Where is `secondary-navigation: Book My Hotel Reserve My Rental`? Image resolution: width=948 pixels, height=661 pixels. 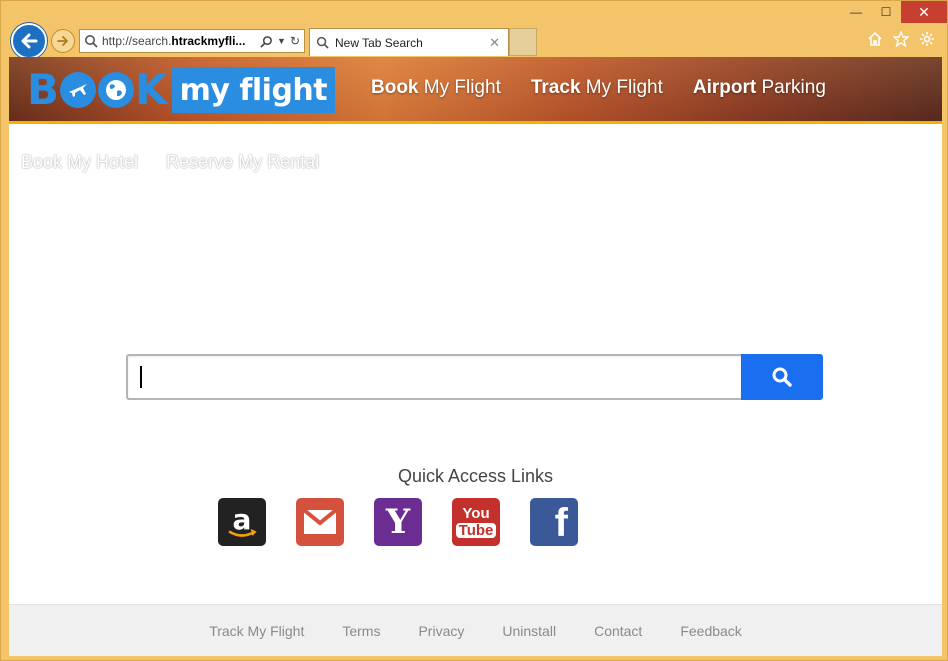
secondary-navigation: Book My Hotel Reserve My Rental is located at coordinates (170, 162).